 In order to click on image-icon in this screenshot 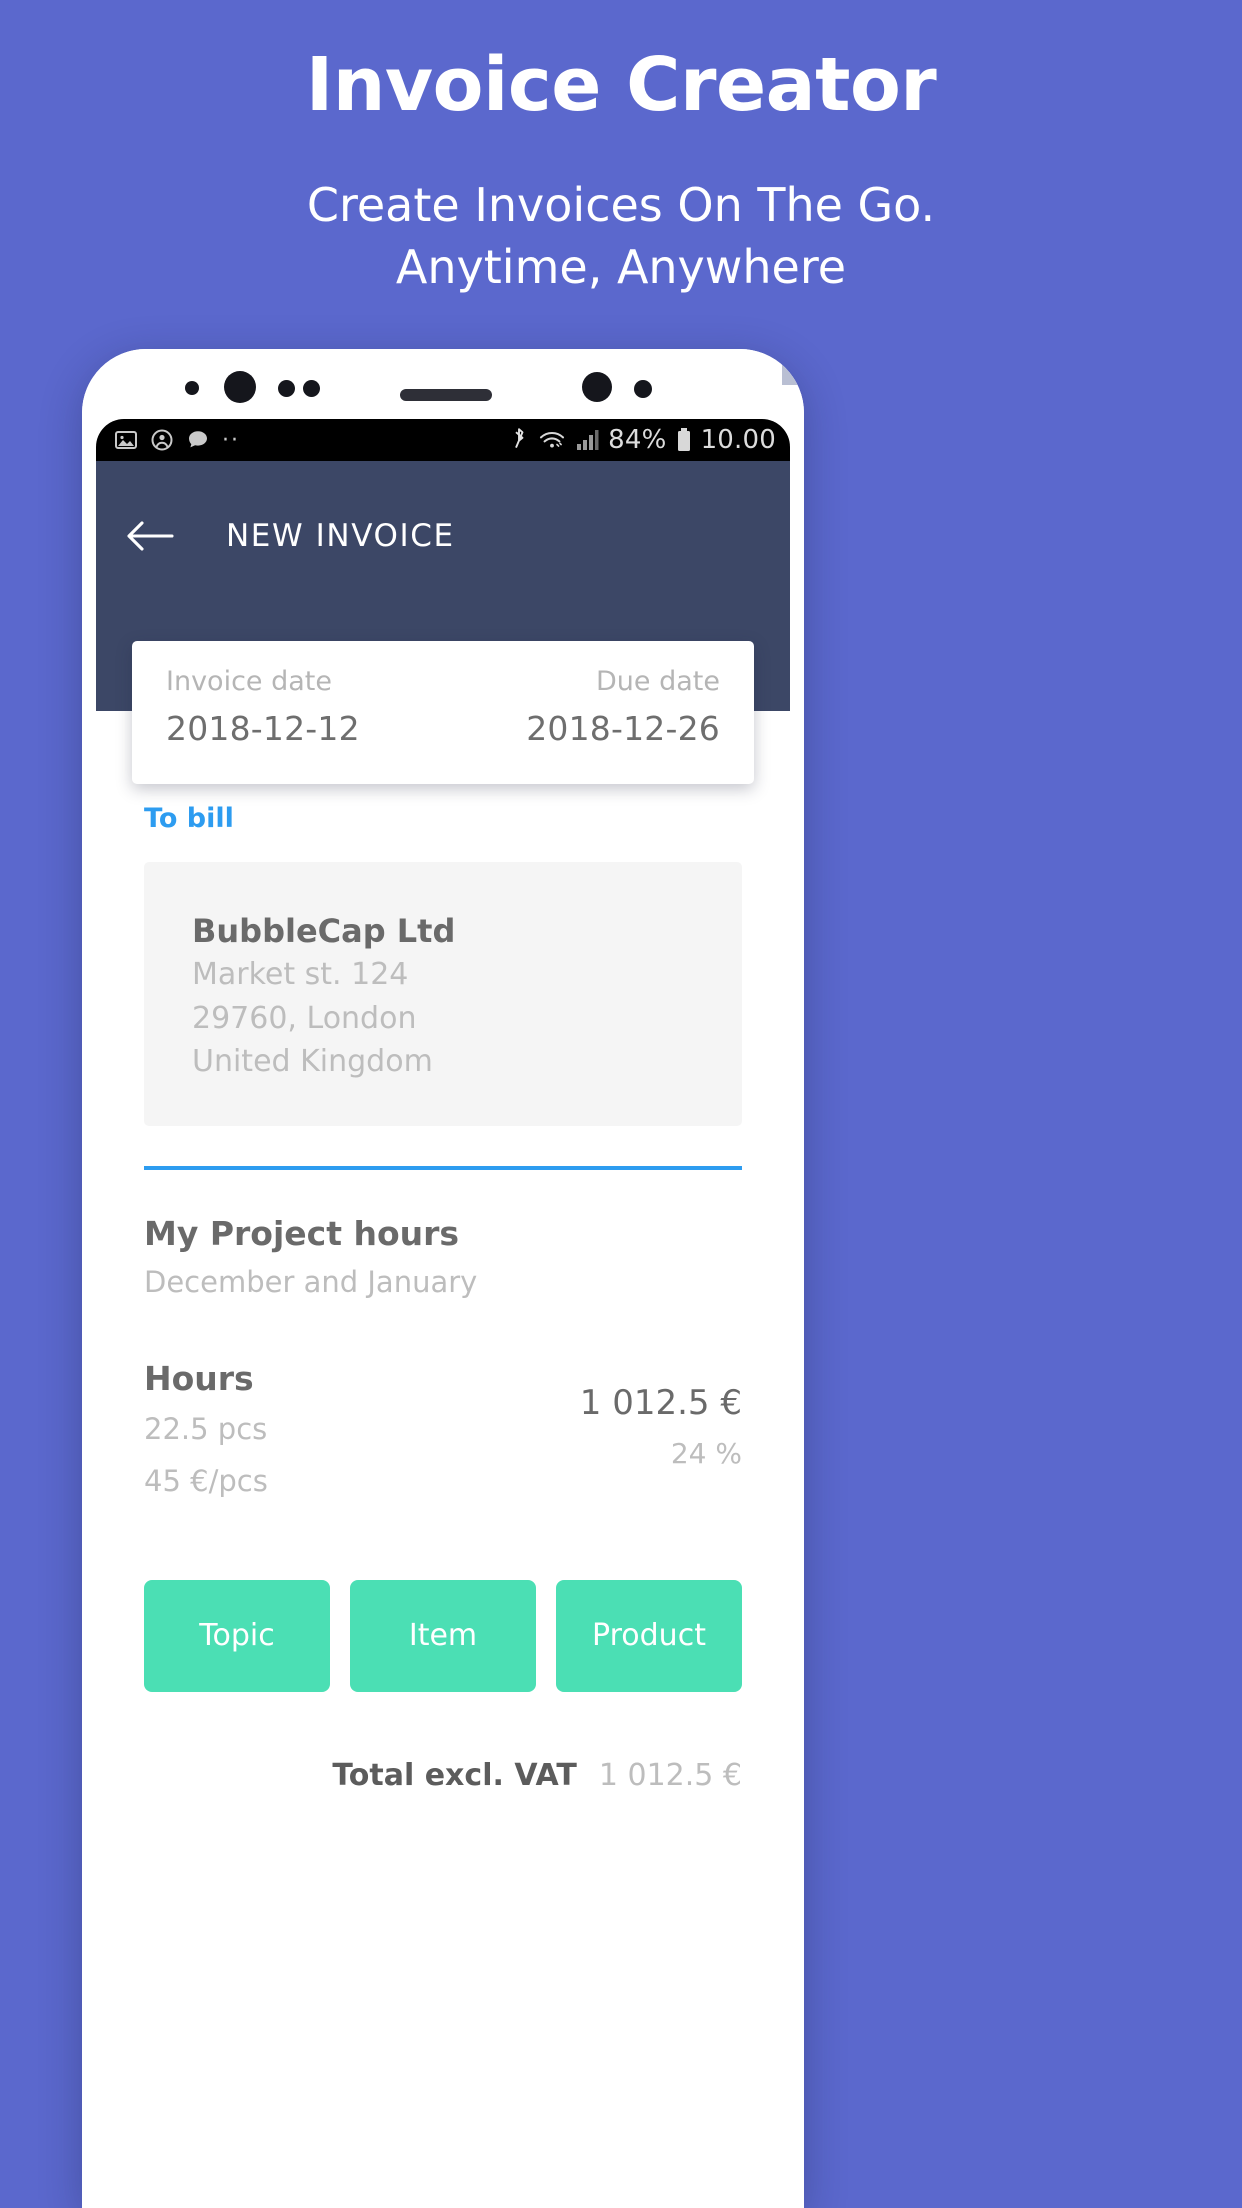, I will do `click(126, 440)`.